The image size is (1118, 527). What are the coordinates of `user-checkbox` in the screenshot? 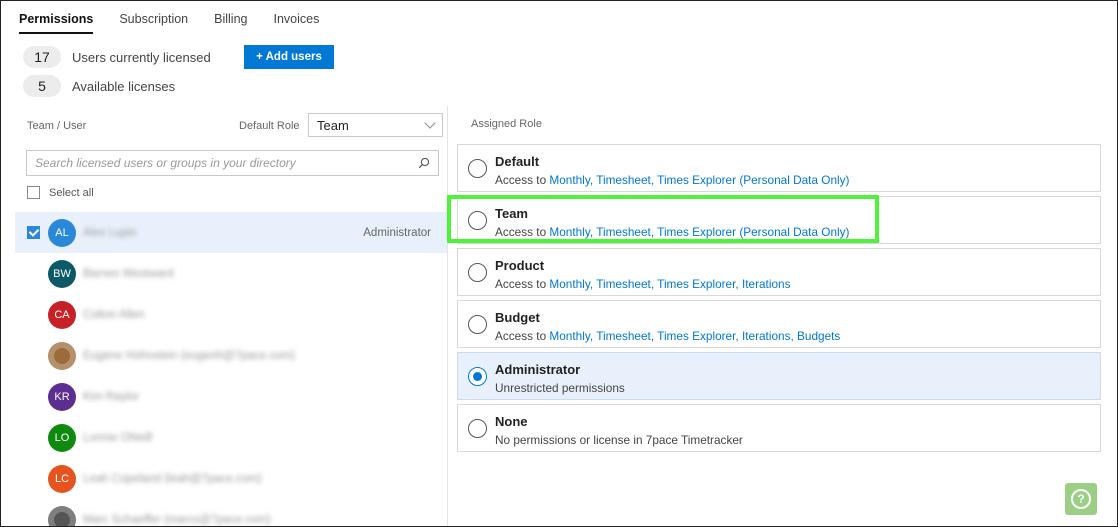 It's located at (33, 232).